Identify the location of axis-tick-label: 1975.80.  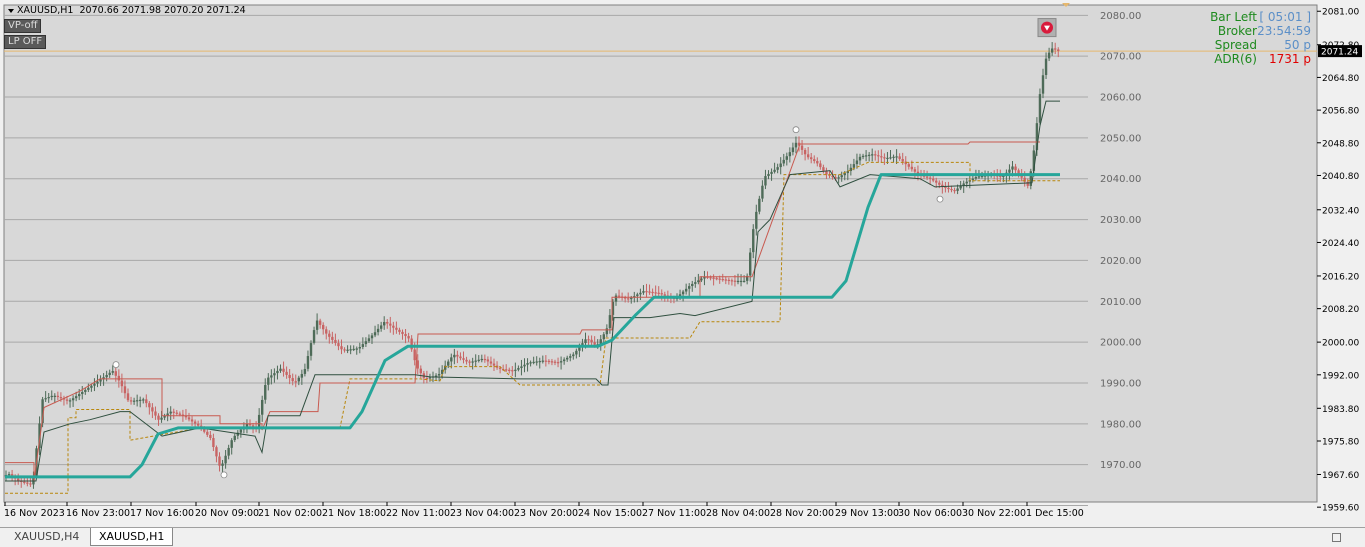
(1340, 442).